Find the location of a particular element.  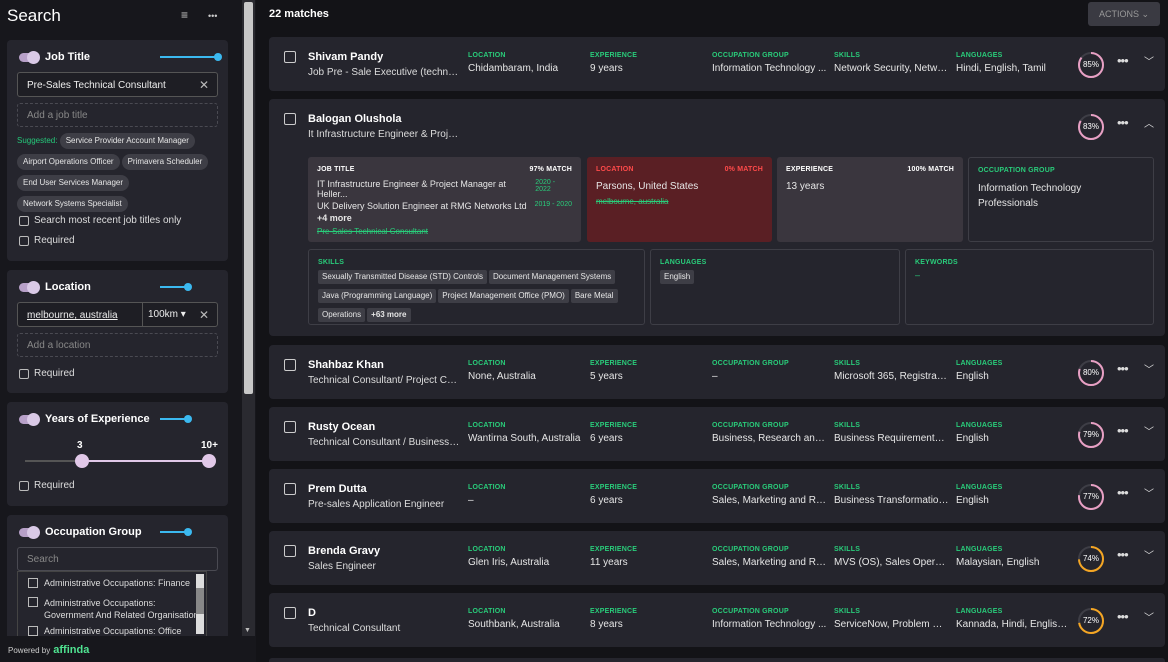

location-toggle is located at coordinates (29, 287).